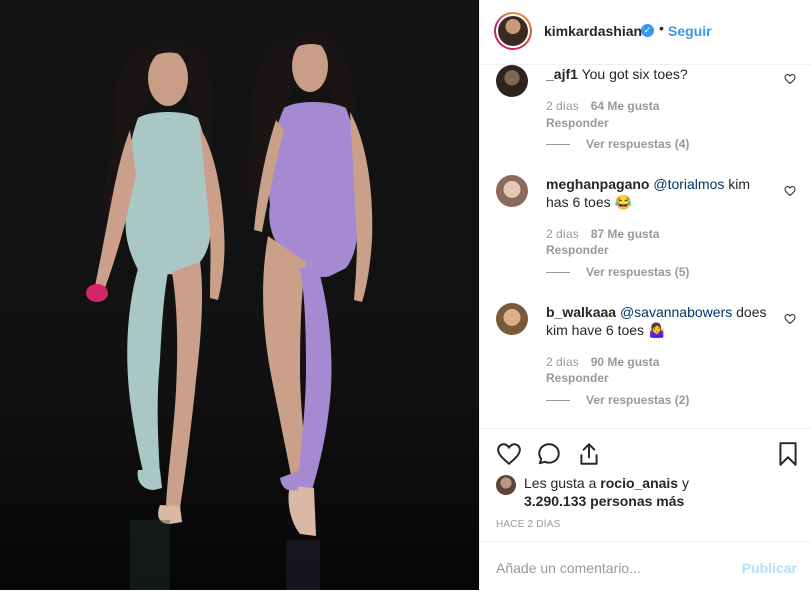 The height and width of the screenshot is (591, 811). I want to click on comment-text: _ajf1 You got six toes?, so click(661, 74).